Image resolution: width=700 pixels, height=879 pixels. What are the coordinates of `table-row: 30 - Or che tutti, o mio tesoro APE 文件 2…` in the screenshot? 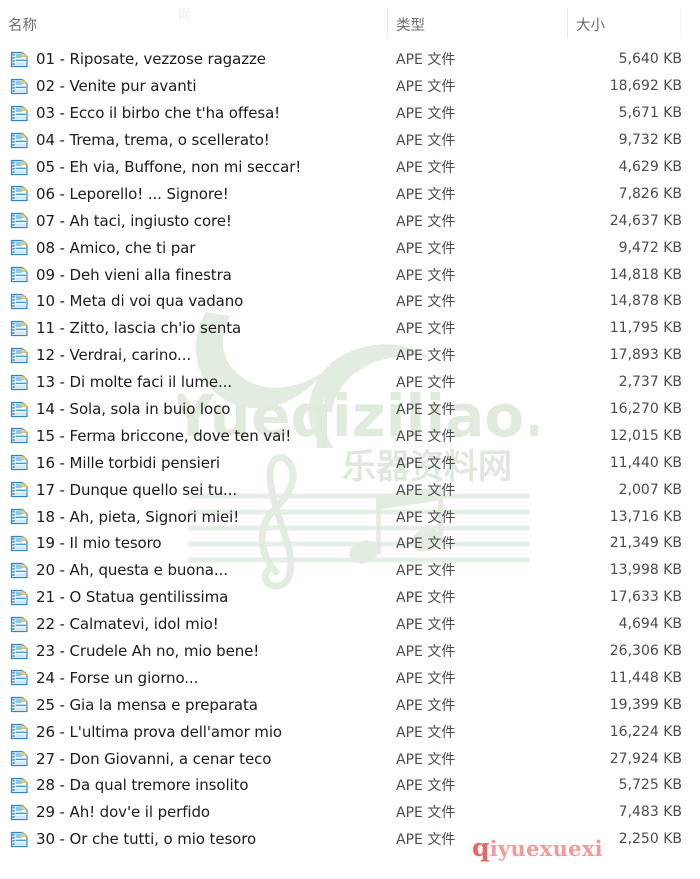 It's located at (350, 839).